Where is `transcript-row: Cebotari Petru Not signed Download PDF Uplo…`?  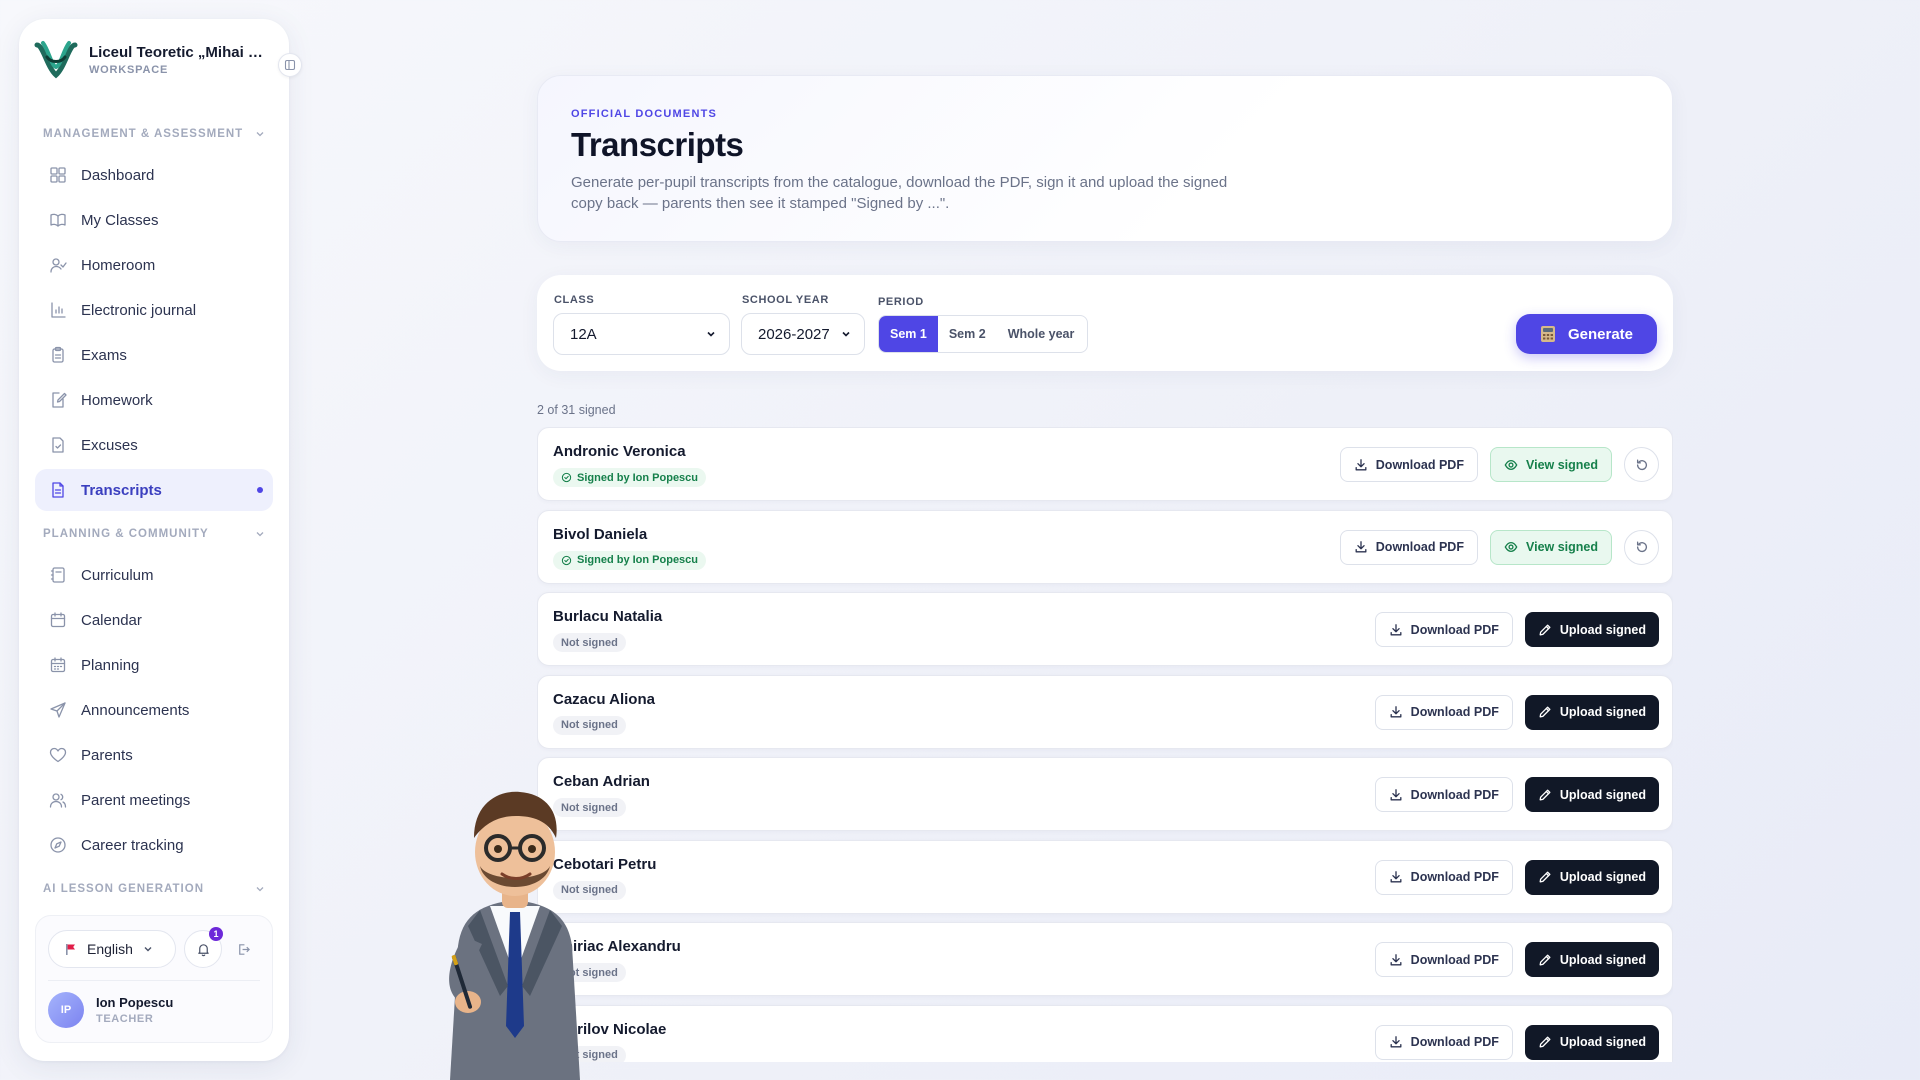 transcript-row: Cebotari Petru Not signed Download PDF Uplo… is located at coordinates (1105, 876).